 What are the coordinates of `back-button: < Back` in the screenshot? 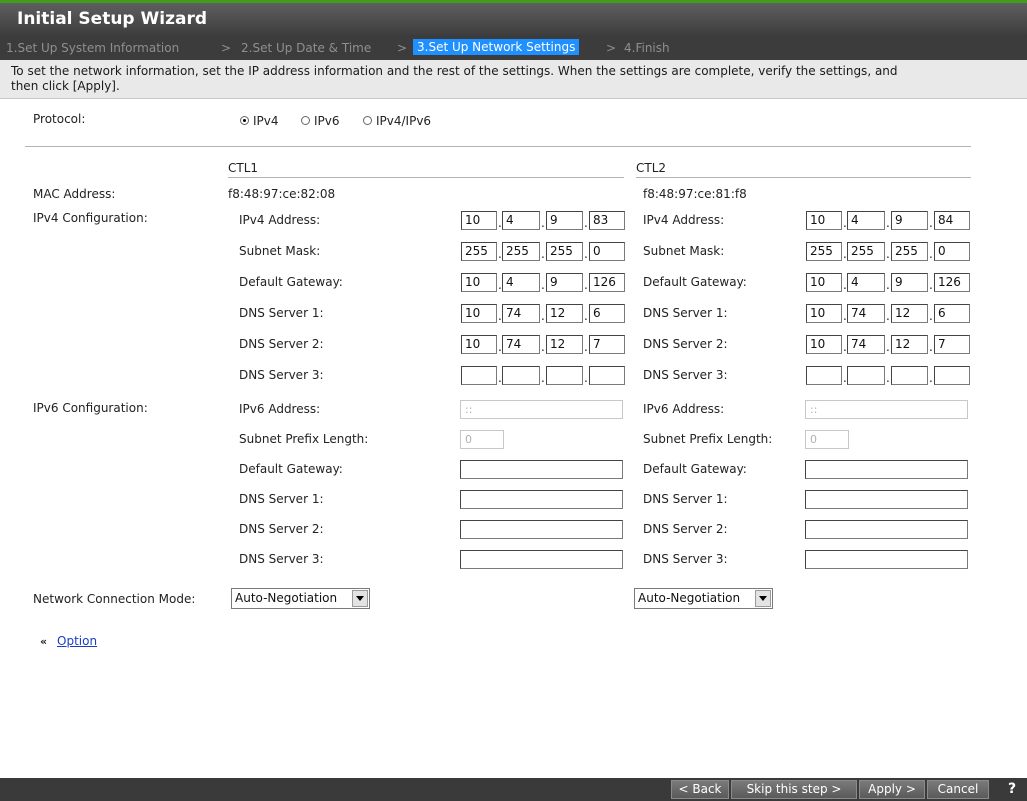 It's located at (700, 789).